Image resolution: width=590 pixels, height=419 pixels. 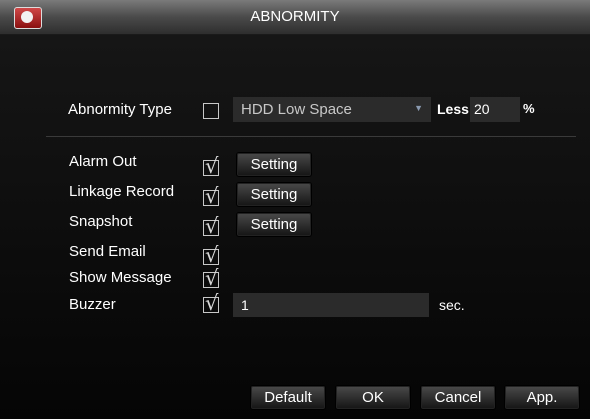 What do you see at coordinates (211, 226) in the screenshot?
I see `snapshot-checkbox` at bounding box center [211, 226].